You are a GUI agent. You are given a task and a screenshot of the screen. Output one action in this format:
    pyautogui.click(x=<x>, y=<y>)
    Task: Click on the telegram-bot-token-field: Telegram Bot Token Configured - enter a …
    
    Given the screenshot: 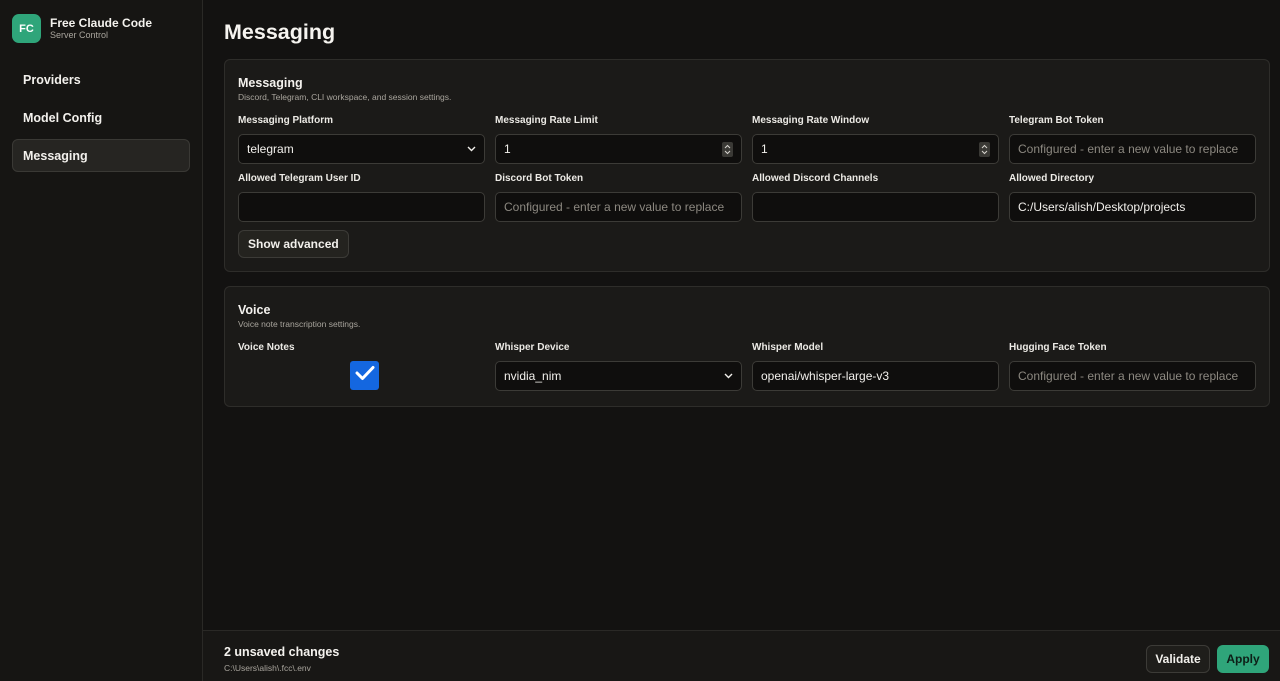 What is the action you would take?
    pyautogui.click(x=1132, y=139)
    